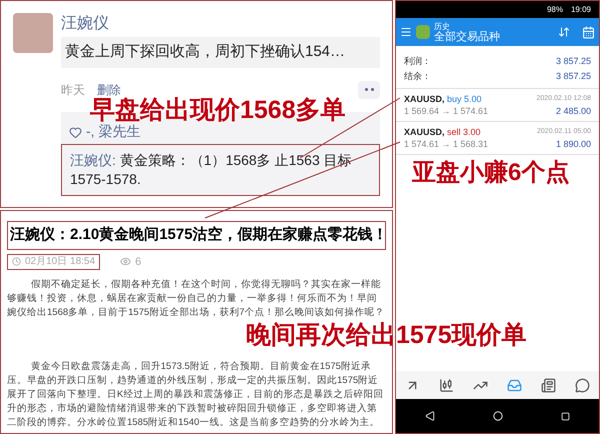 The width and height of the screenshot is (600, 434). Describe the element at coordinates (580, 10) in the screenshot. I see `clock-time: 19:09` at that location.